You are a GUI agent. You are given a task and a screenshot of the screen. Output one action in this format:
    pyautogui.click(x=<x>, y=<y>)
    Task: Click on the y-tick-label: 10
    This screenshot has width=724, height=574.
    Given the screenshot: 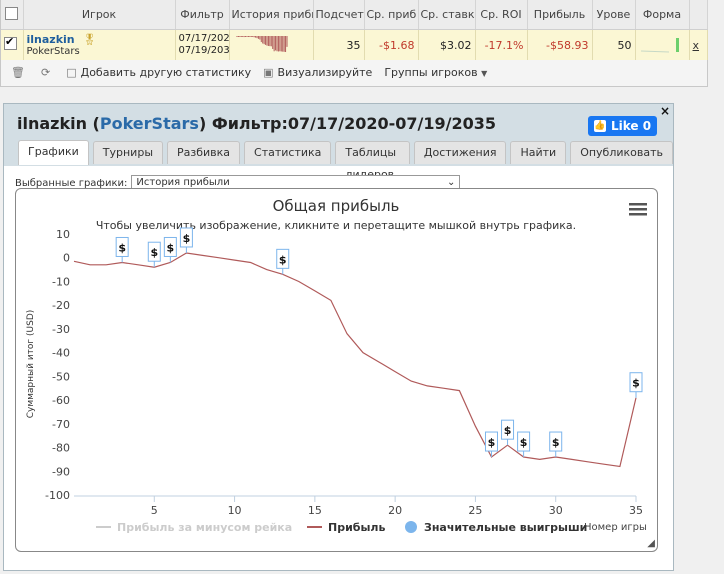 What is the action you would take?
    pyautogui.click(x=63, y=234)
    